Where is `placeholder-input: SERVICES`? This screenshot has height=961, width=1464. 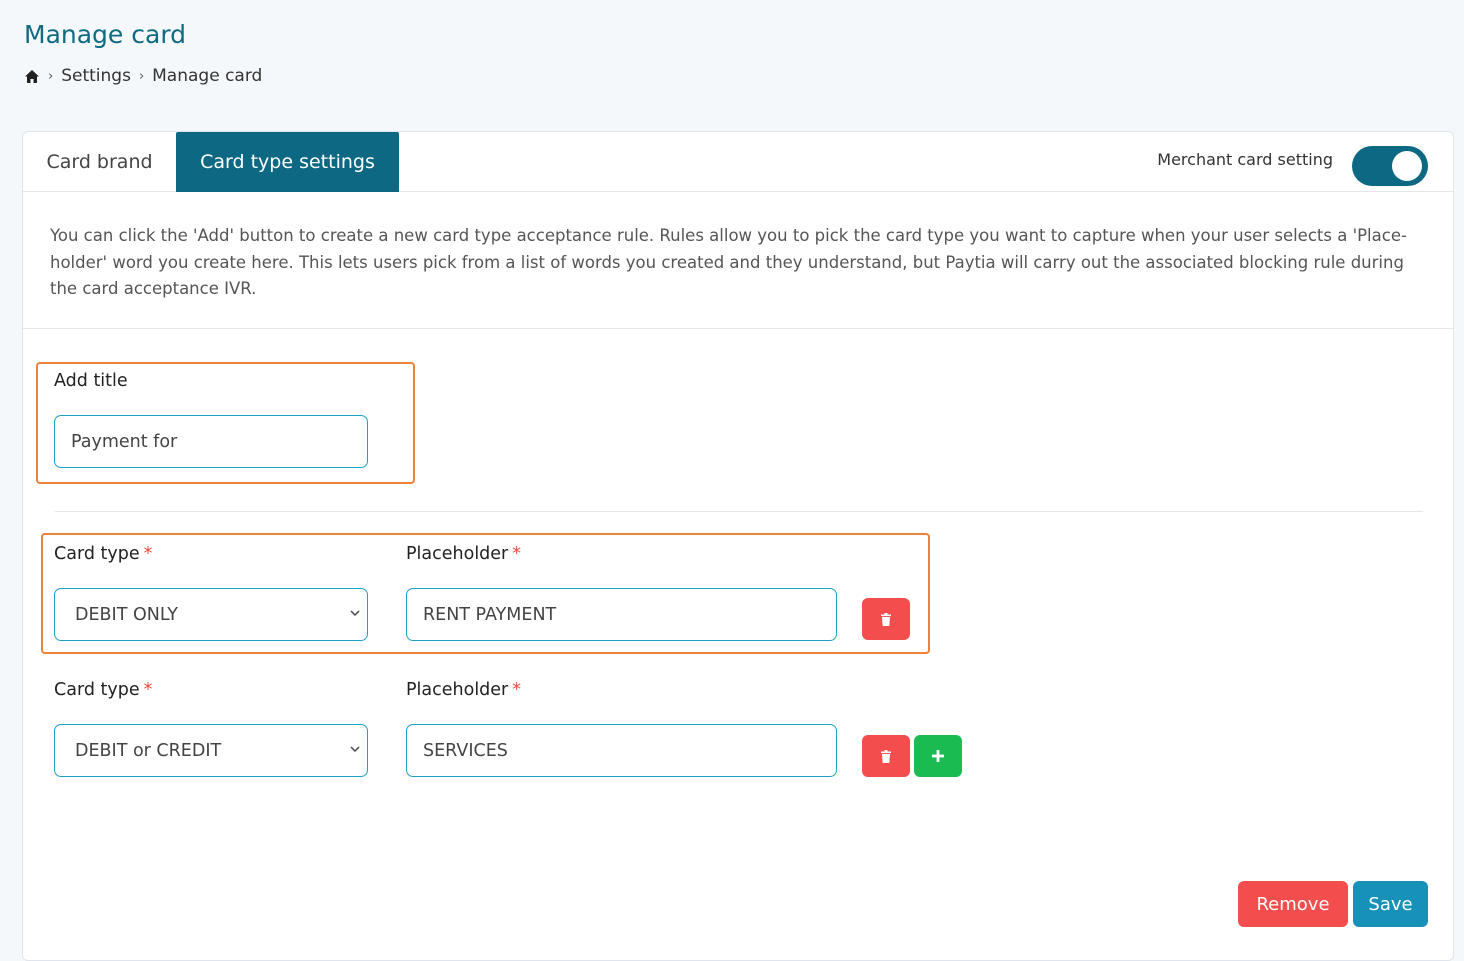 placeholder-input: SERVICES is located at coordinates (621, 750).